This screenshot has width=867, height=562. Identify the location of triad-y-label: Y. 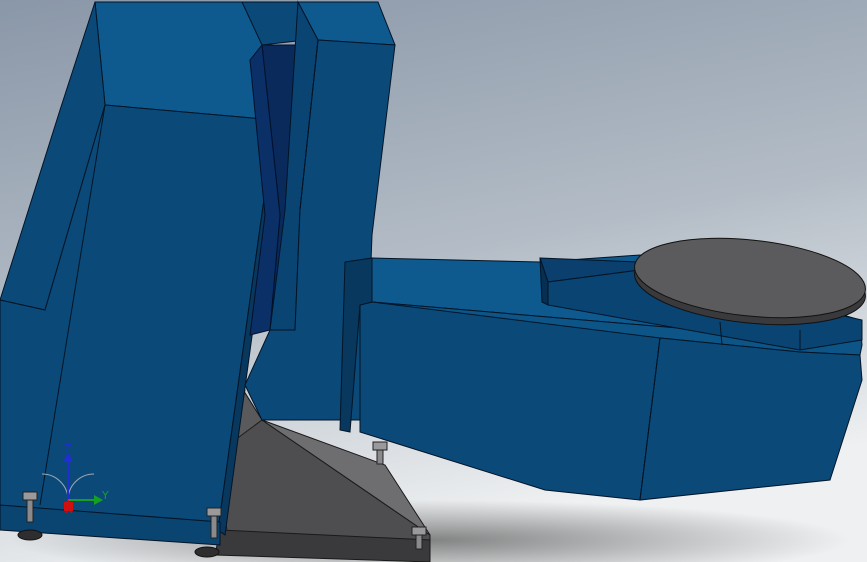
(105, 495).